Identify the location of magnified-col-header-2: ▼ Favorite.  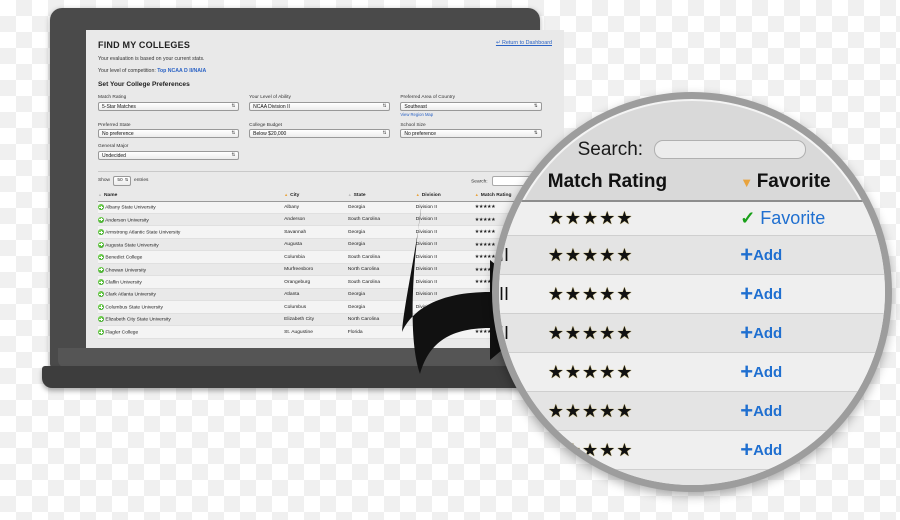
(810, 184).